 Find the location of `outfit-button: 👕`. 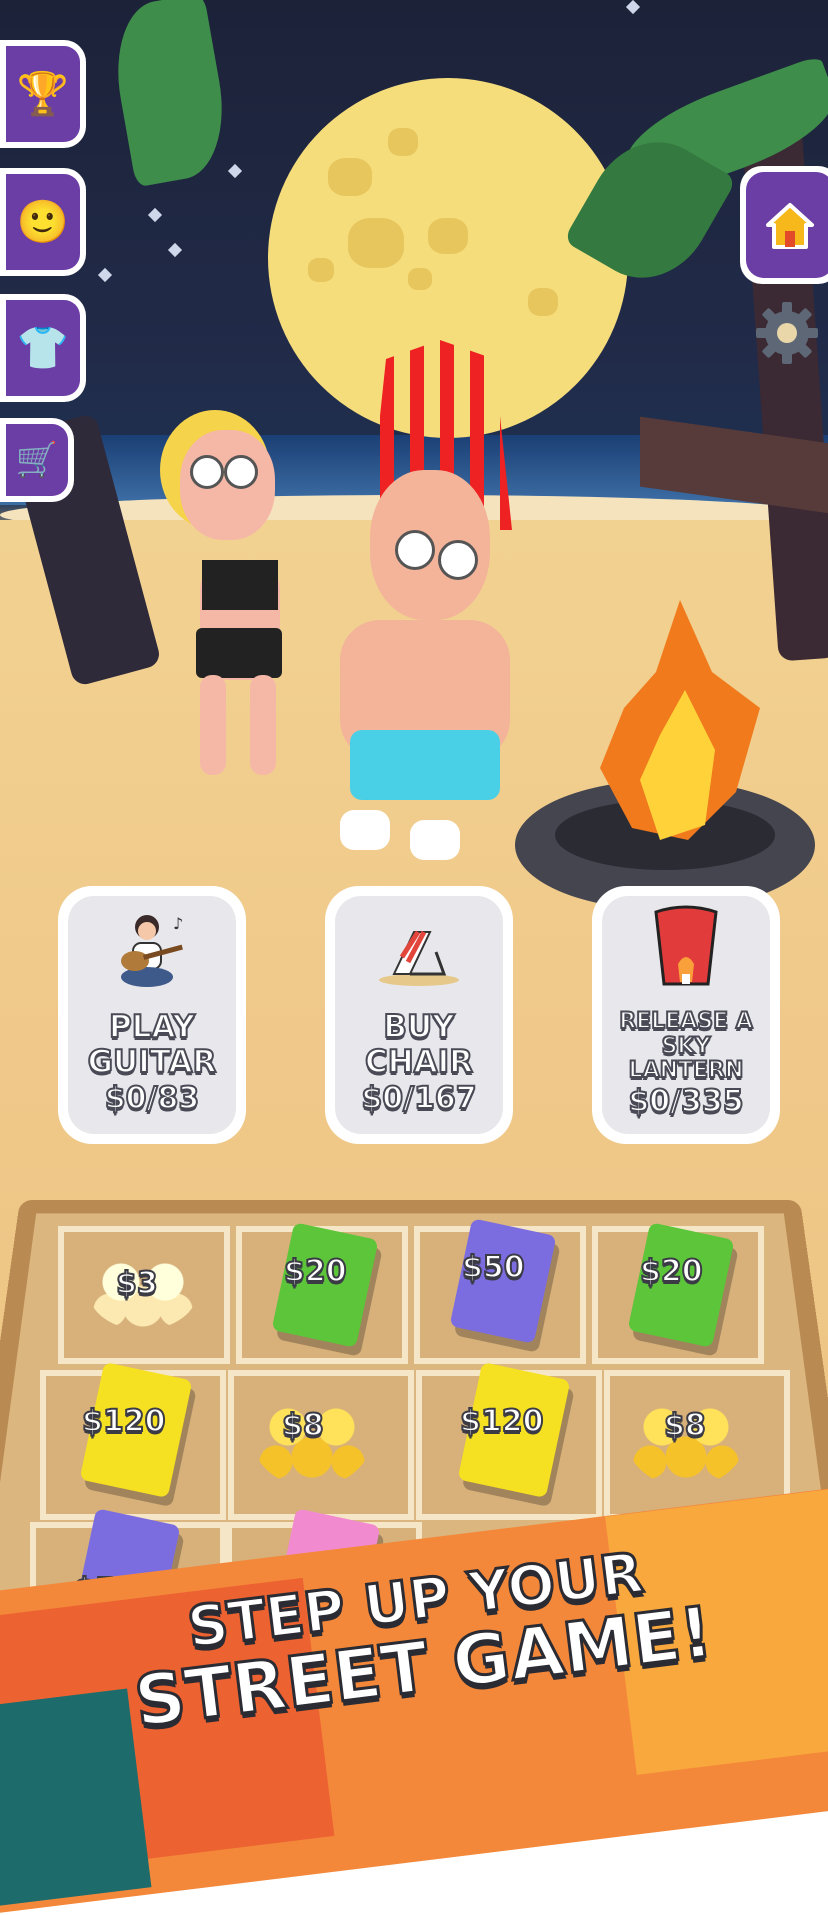

outfit-button: 👕 is located at coordinates (43, 348).